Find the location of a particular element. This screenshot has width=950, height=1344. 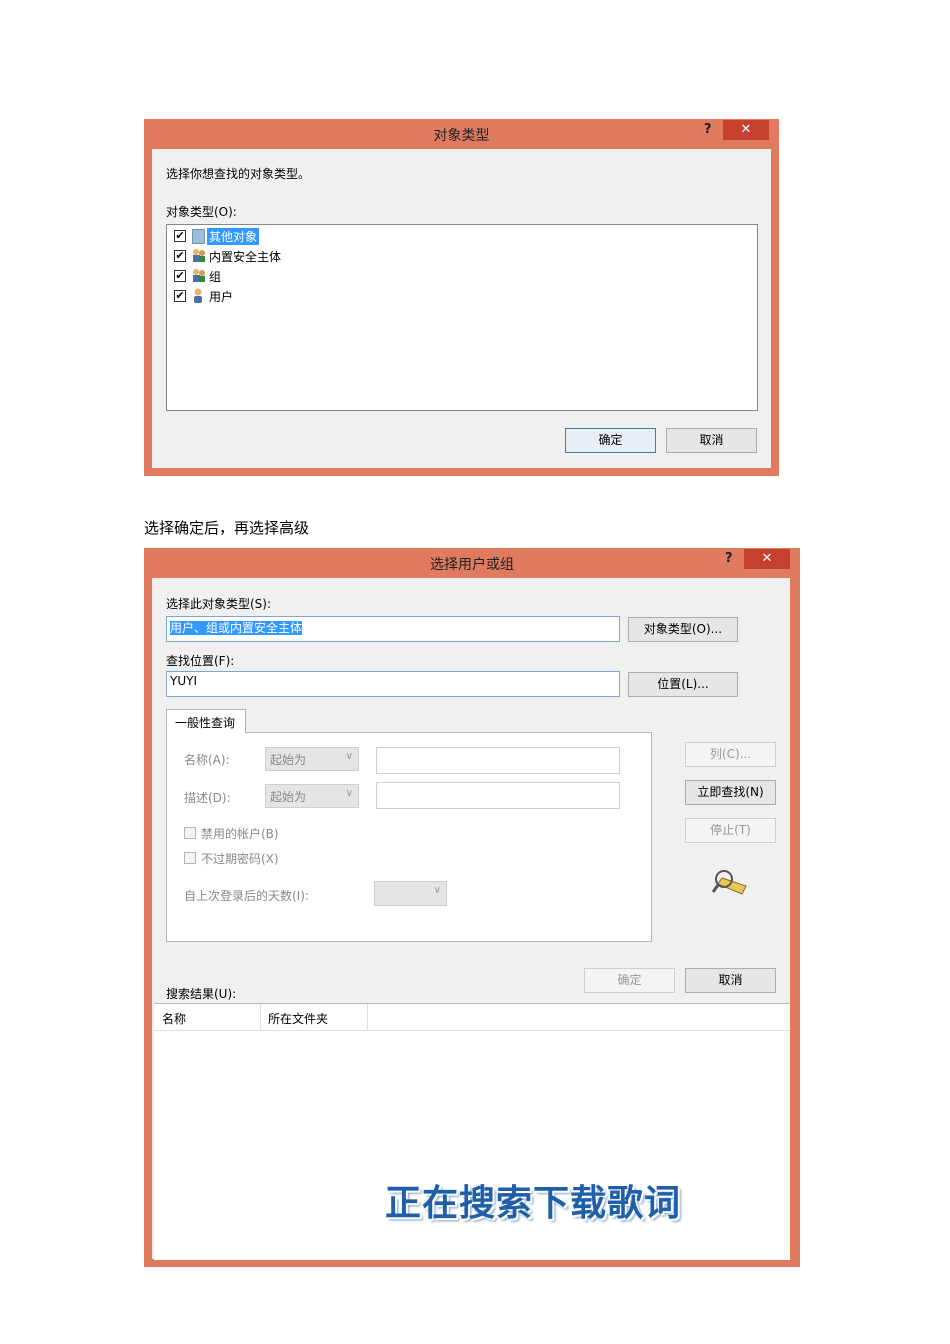

object-types-label: 对象类型(O): is located at coordinates (201, 212).